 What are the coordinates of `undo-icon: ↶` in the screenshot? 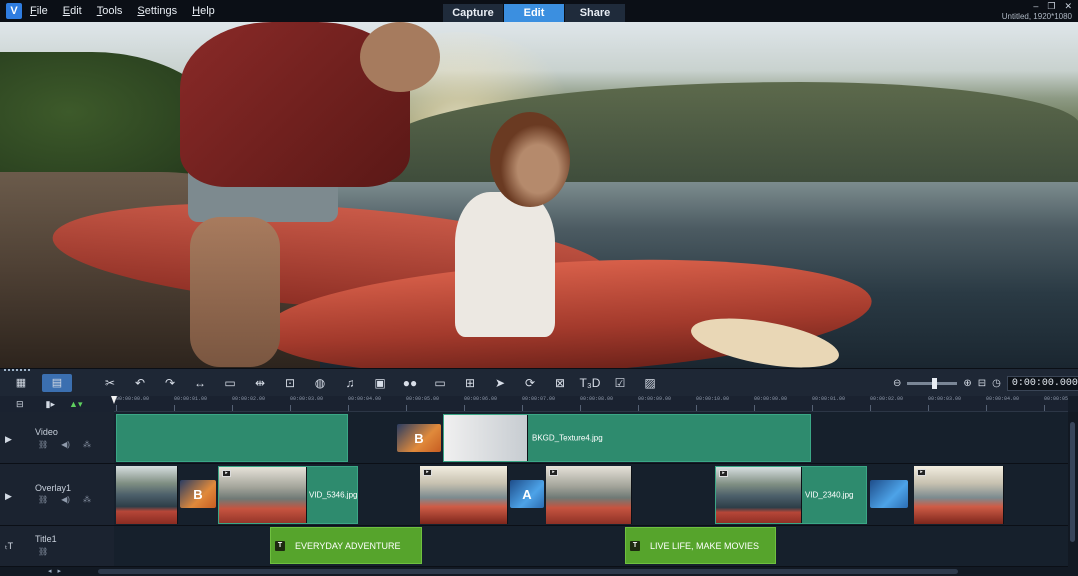 It's located at (140, 383).